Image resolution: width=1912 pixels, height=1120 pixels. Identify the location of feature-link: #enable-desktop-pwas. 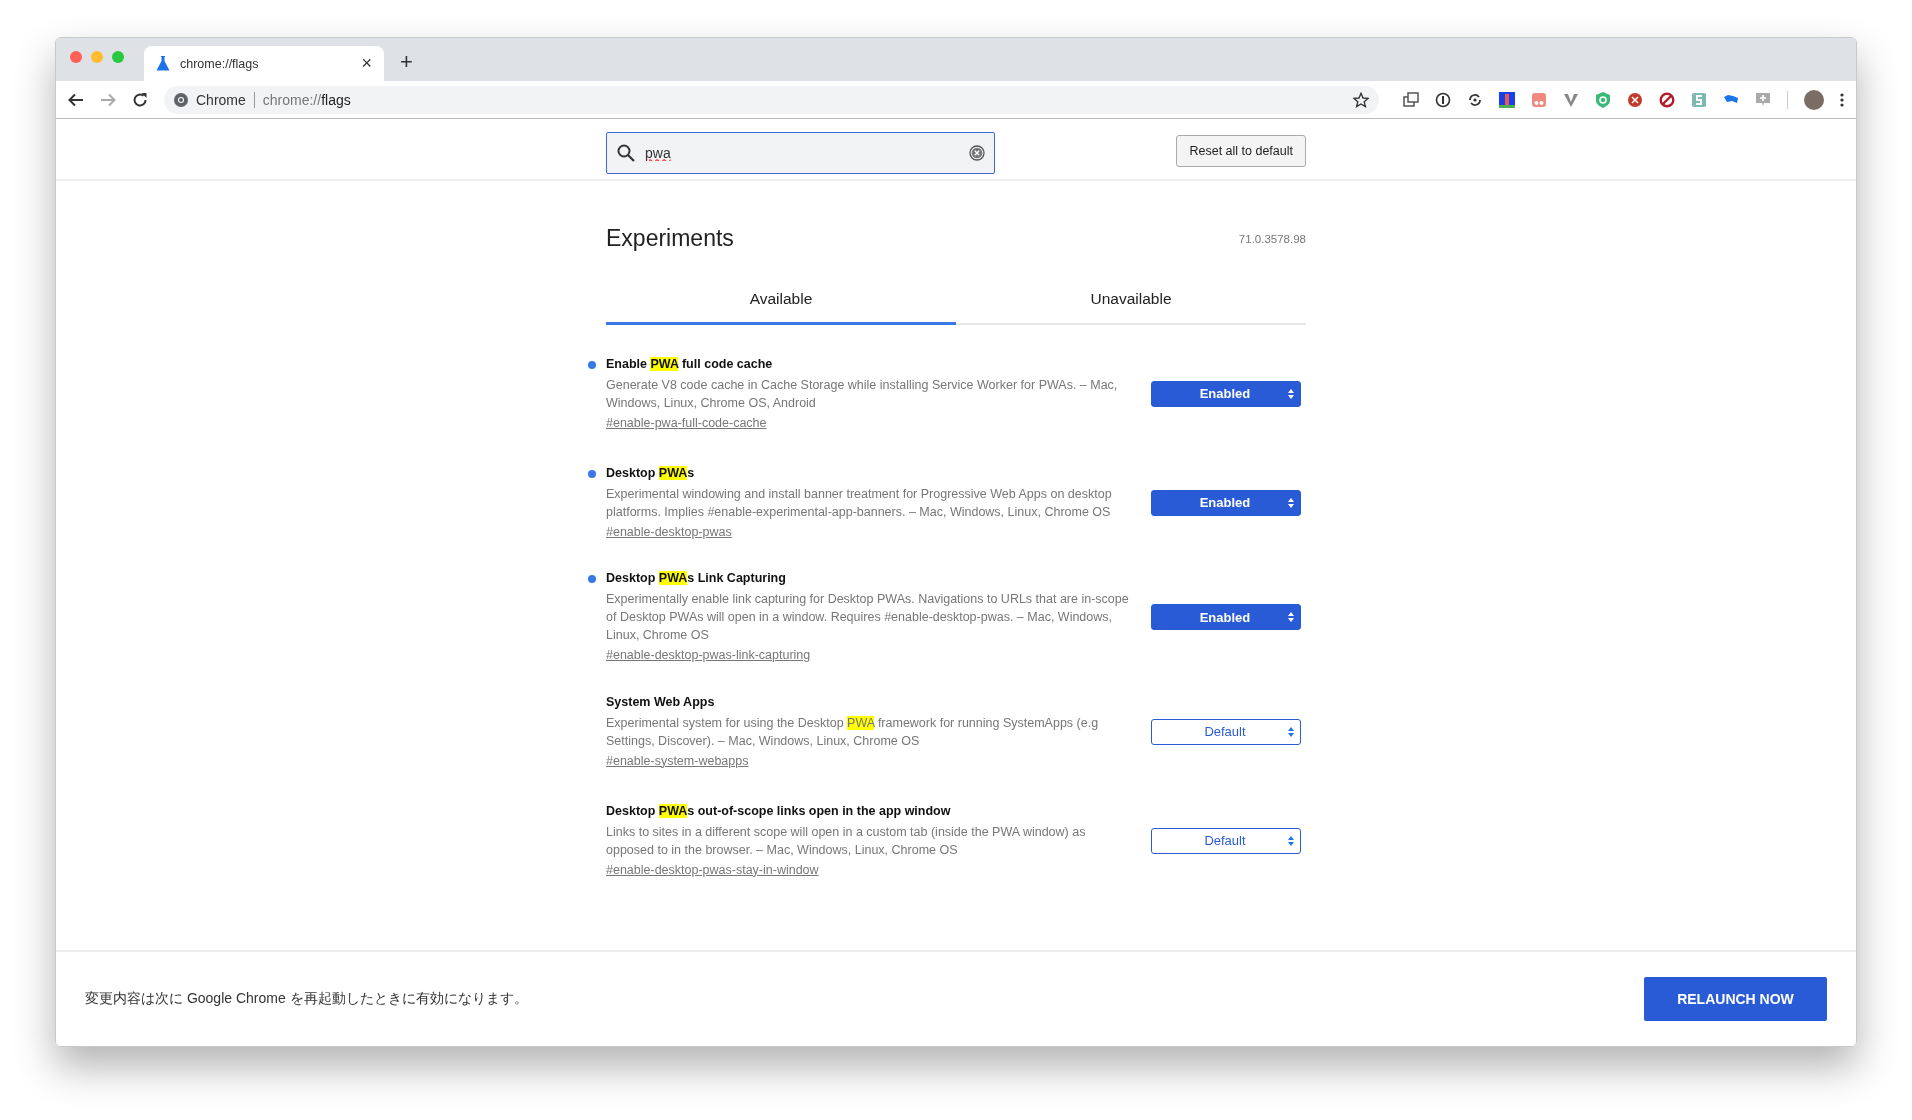
(669, 531).